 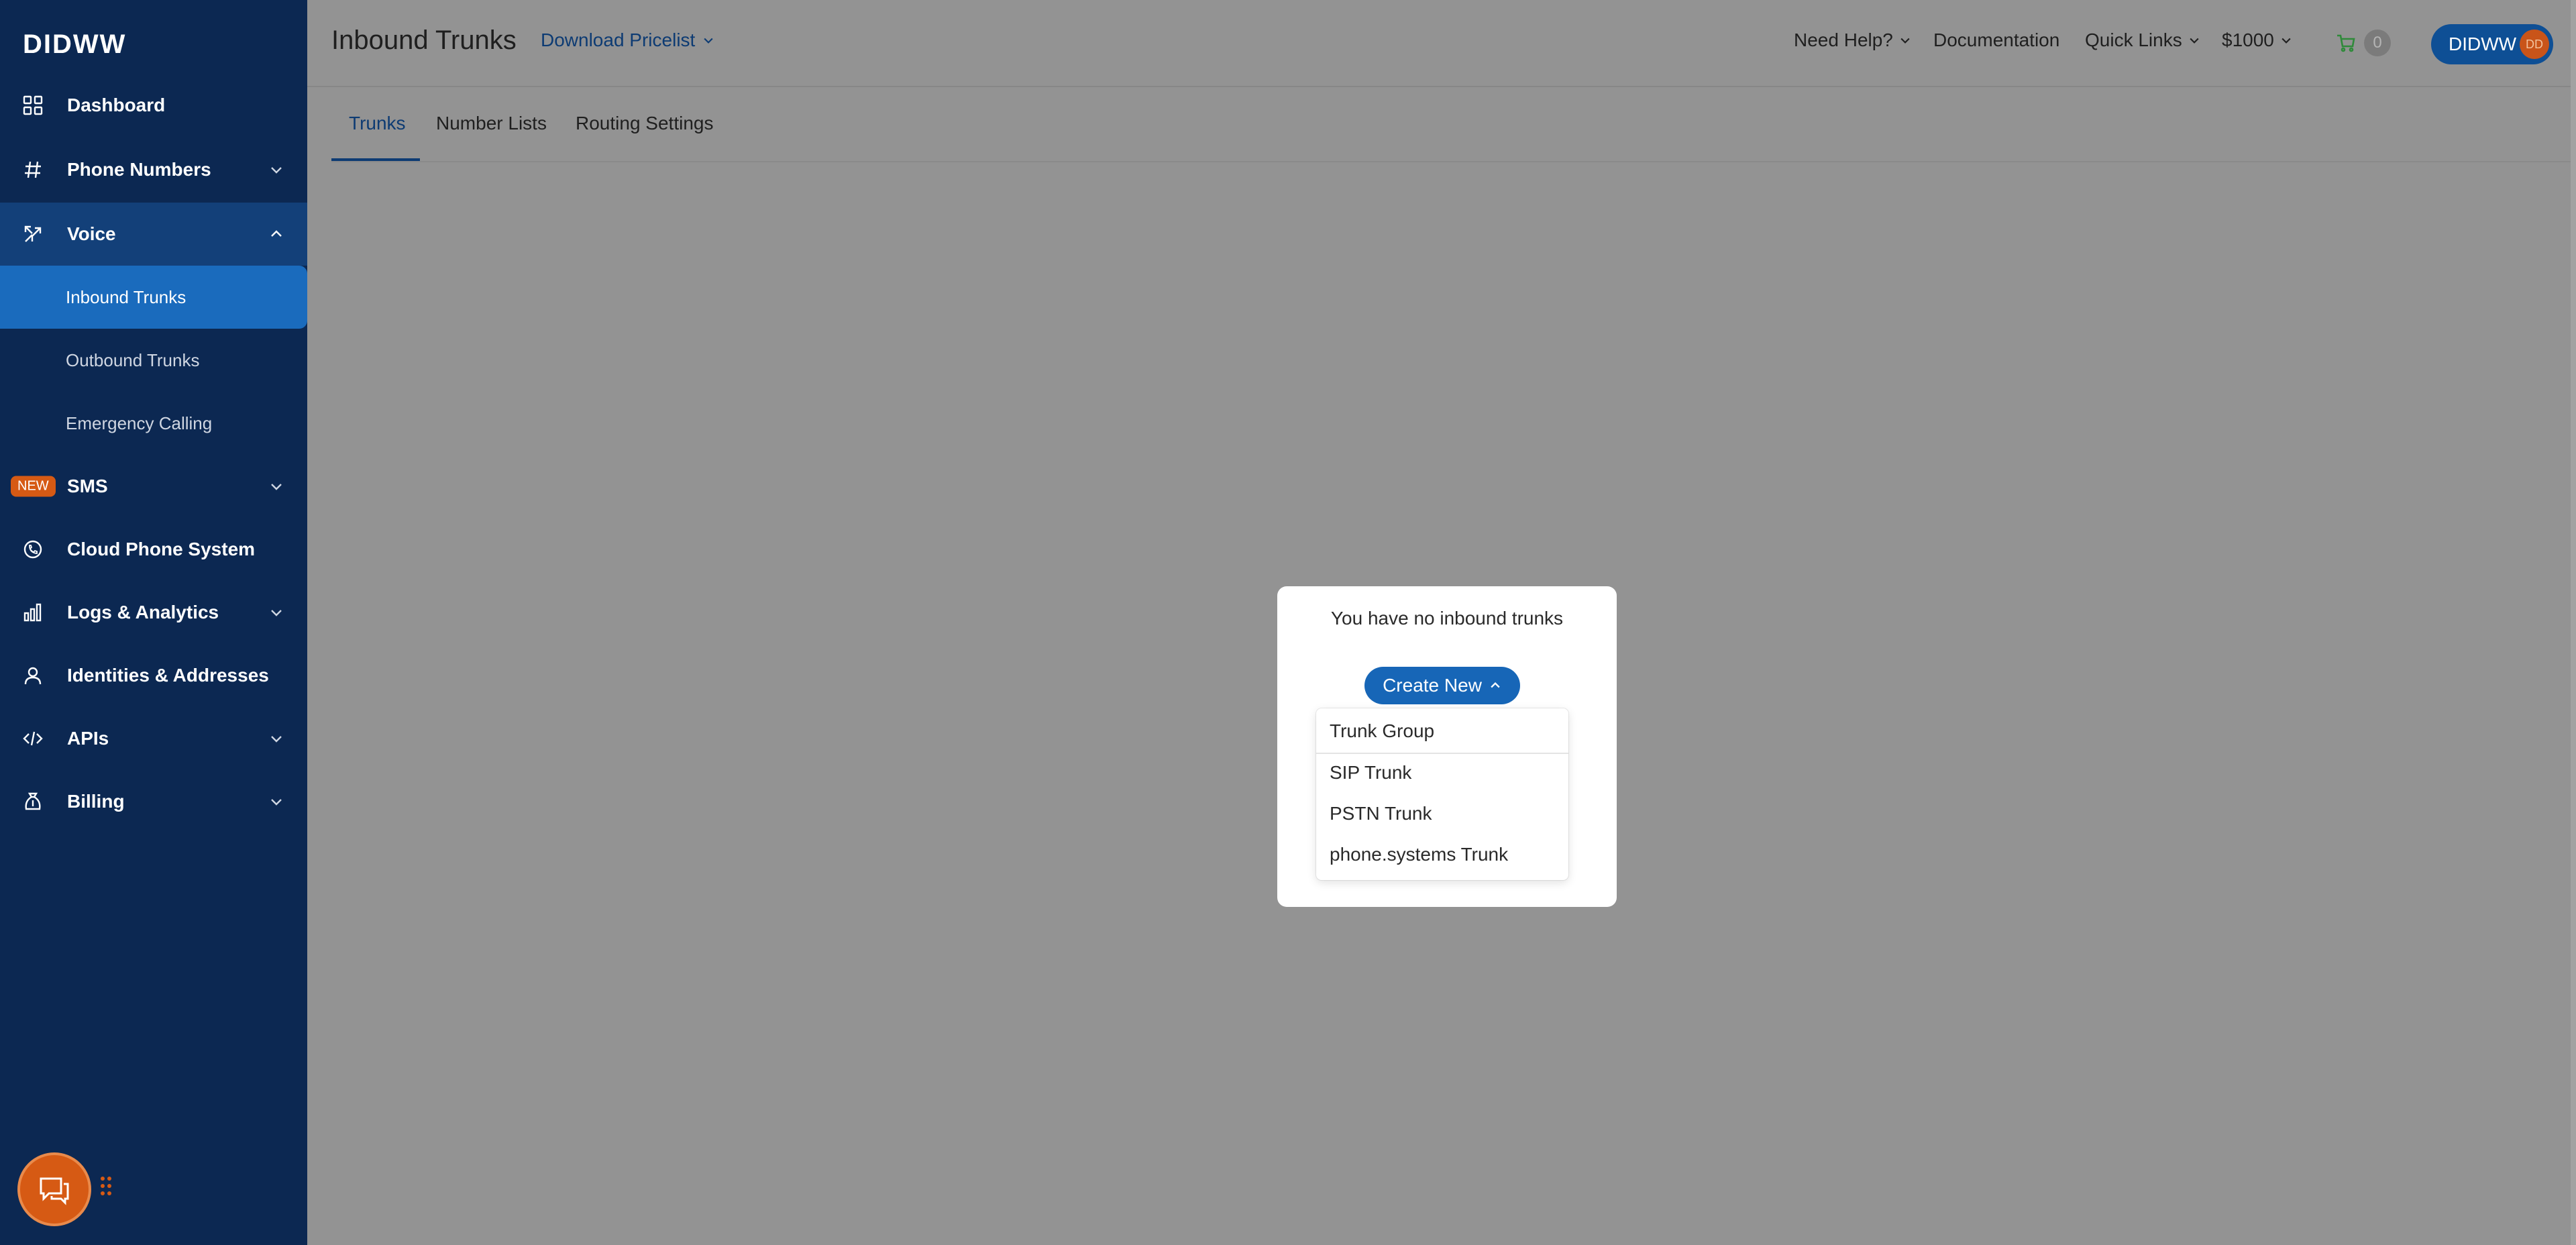 I want to click on user-icon, so click(x=32, y=675).